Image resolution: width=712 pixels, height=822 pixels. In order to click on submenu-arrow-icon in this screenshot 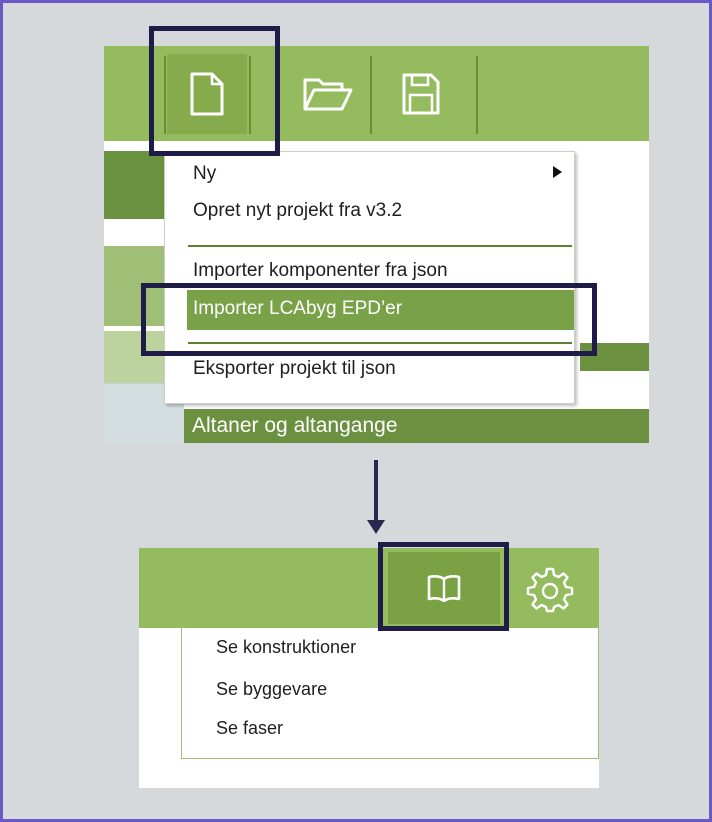, I will do `click(557, 172)`.